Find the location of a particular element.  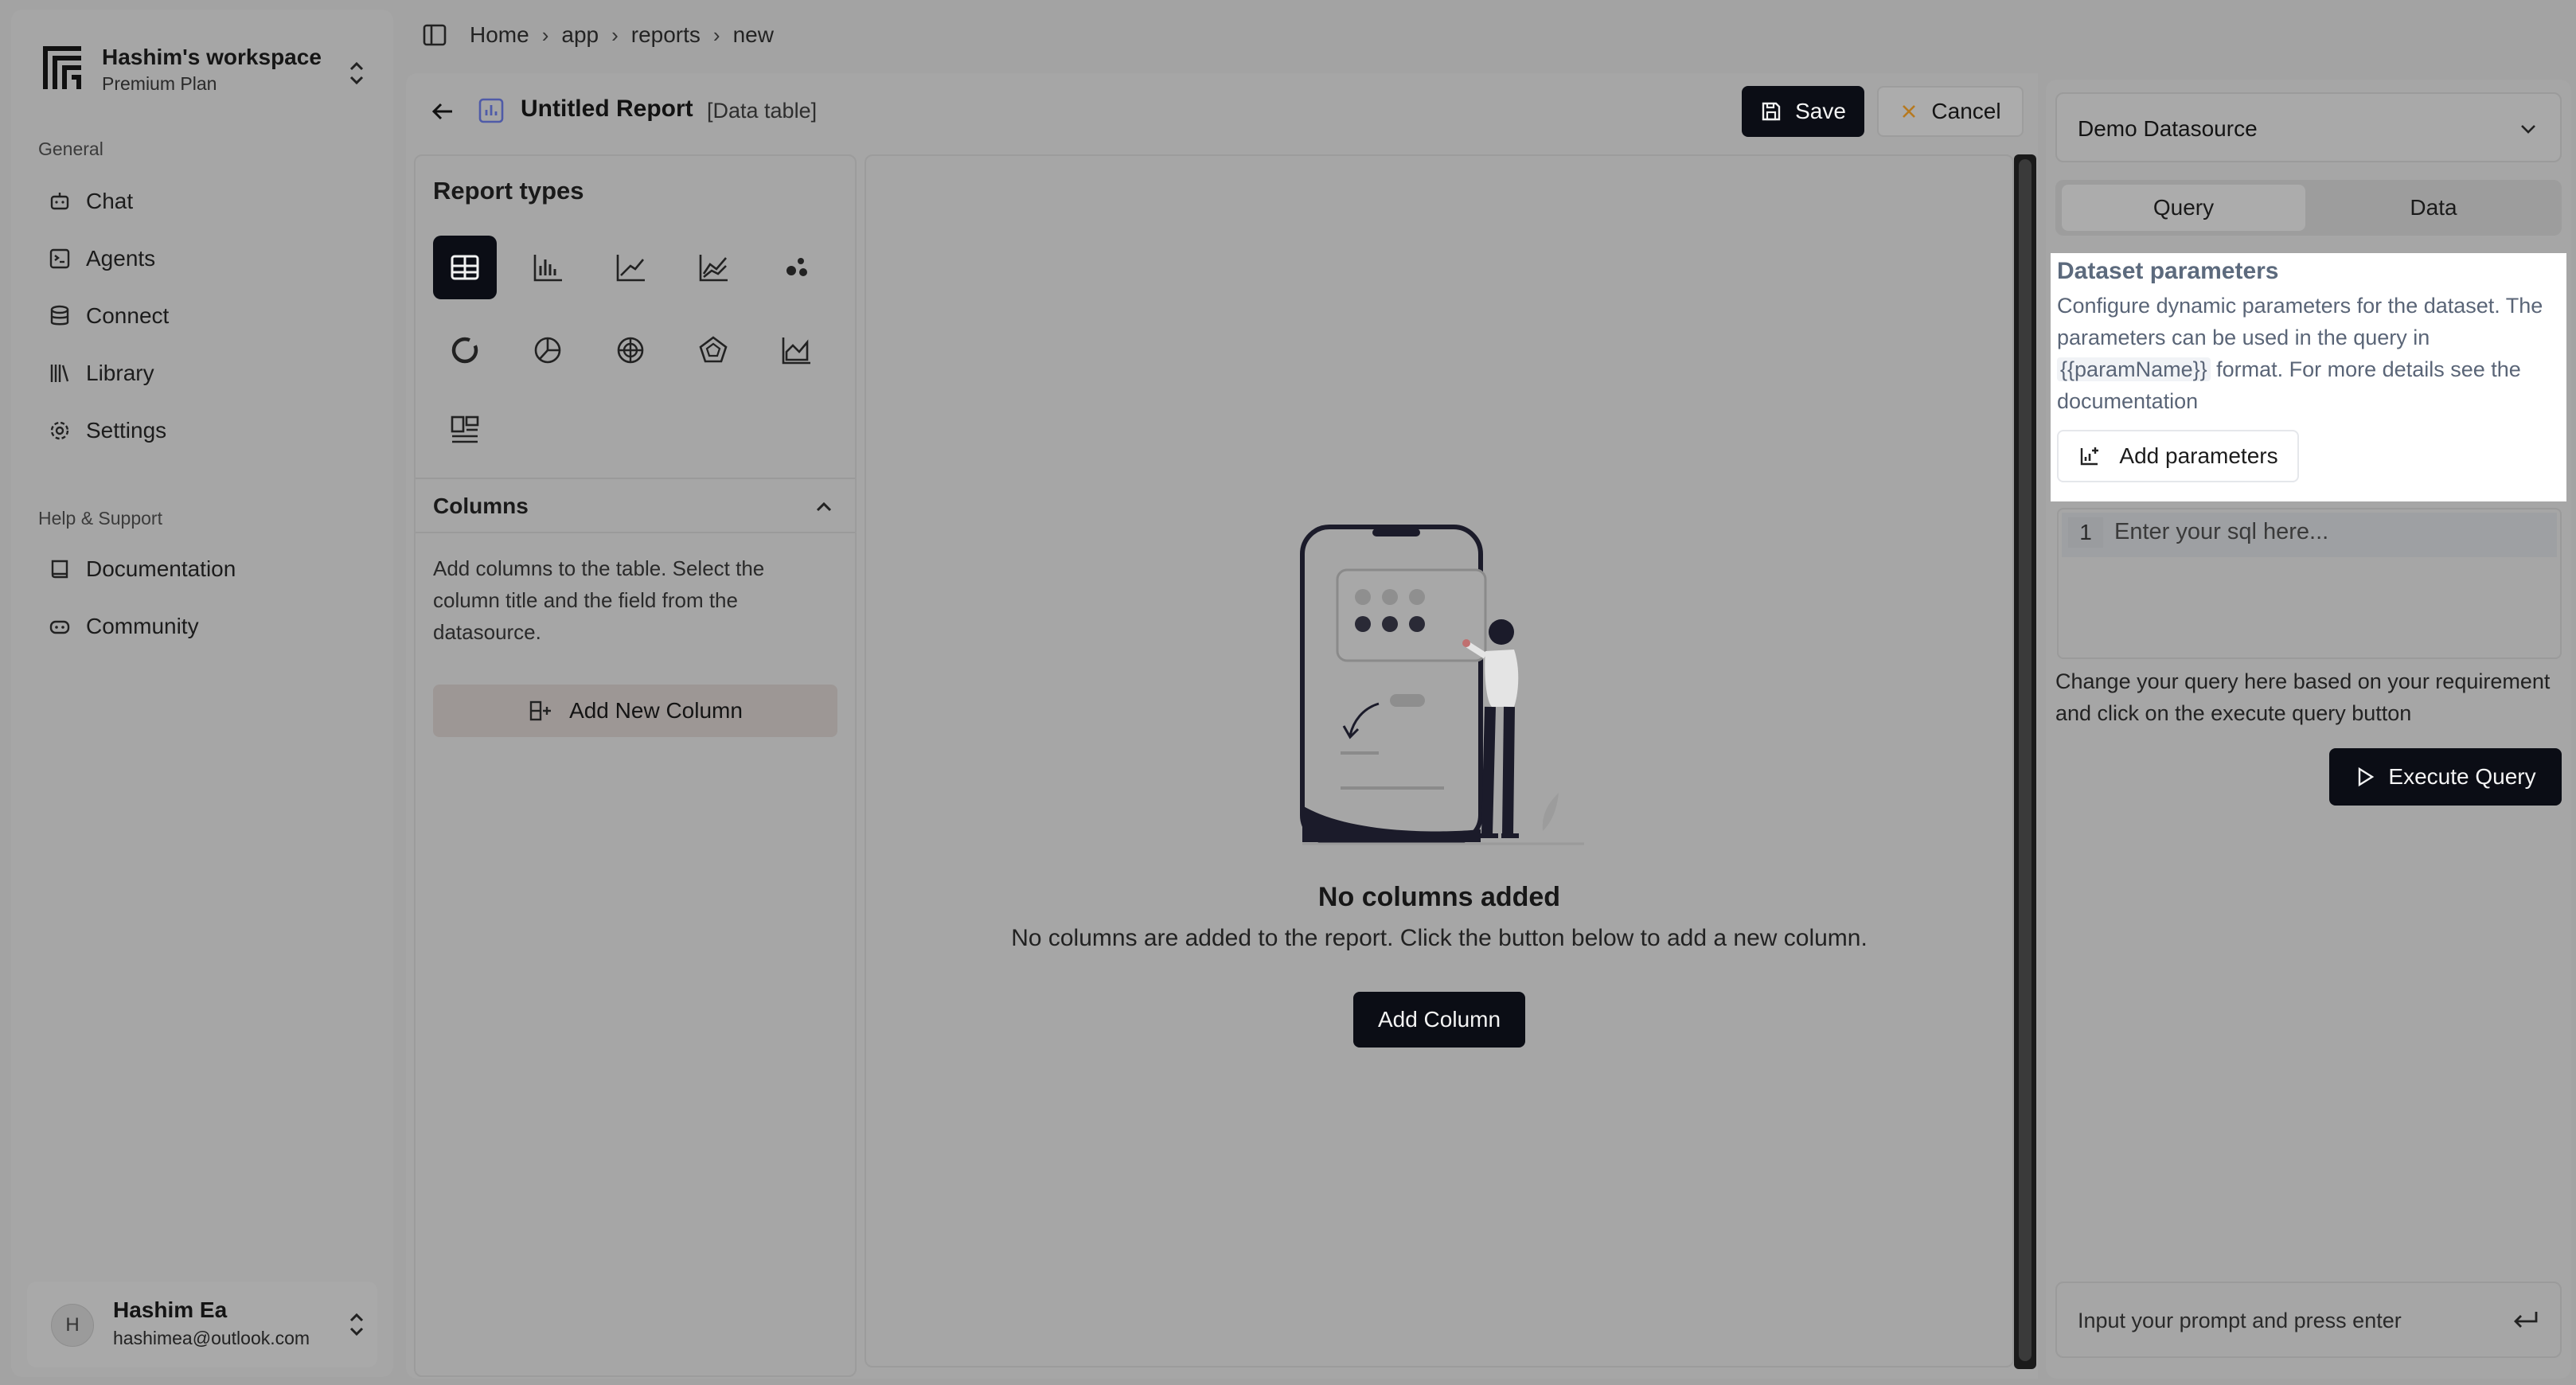

sidebar-item-community: Community is located at coordinates (210, 627).